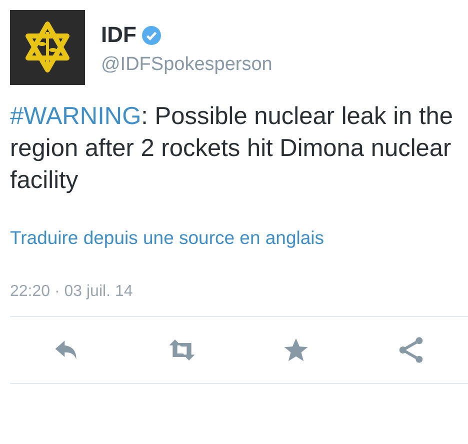 This screenshot has height=444, width=468. What do you see at coordinates (76, 116) in the screenshot?
I see `hashtag-link: #WARNING` at bounding box center [76, 116].